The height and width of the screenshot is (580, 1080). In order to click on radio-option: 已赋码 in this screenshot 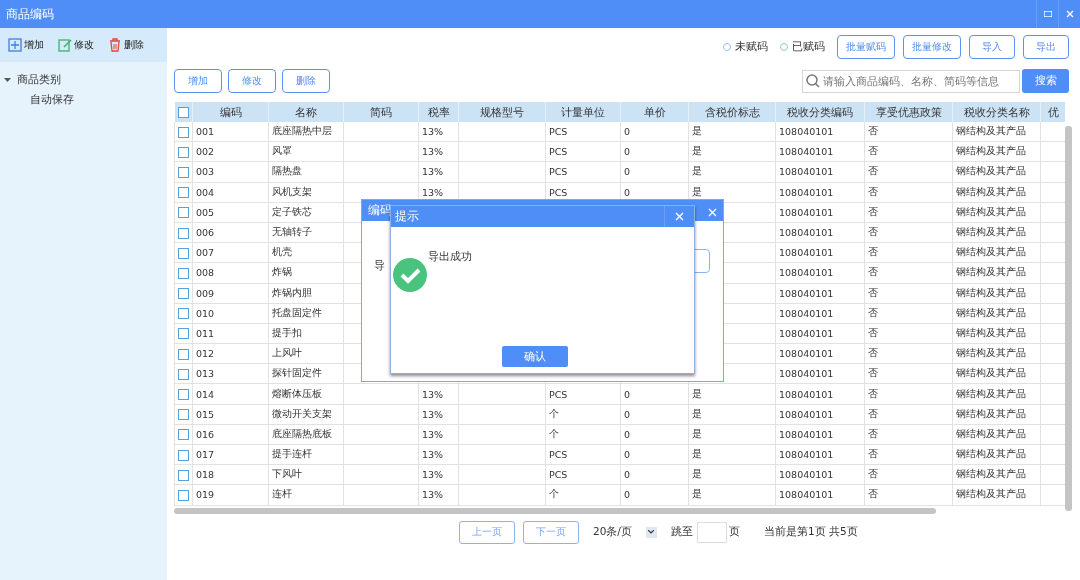, I will do `click(802, 47)`.